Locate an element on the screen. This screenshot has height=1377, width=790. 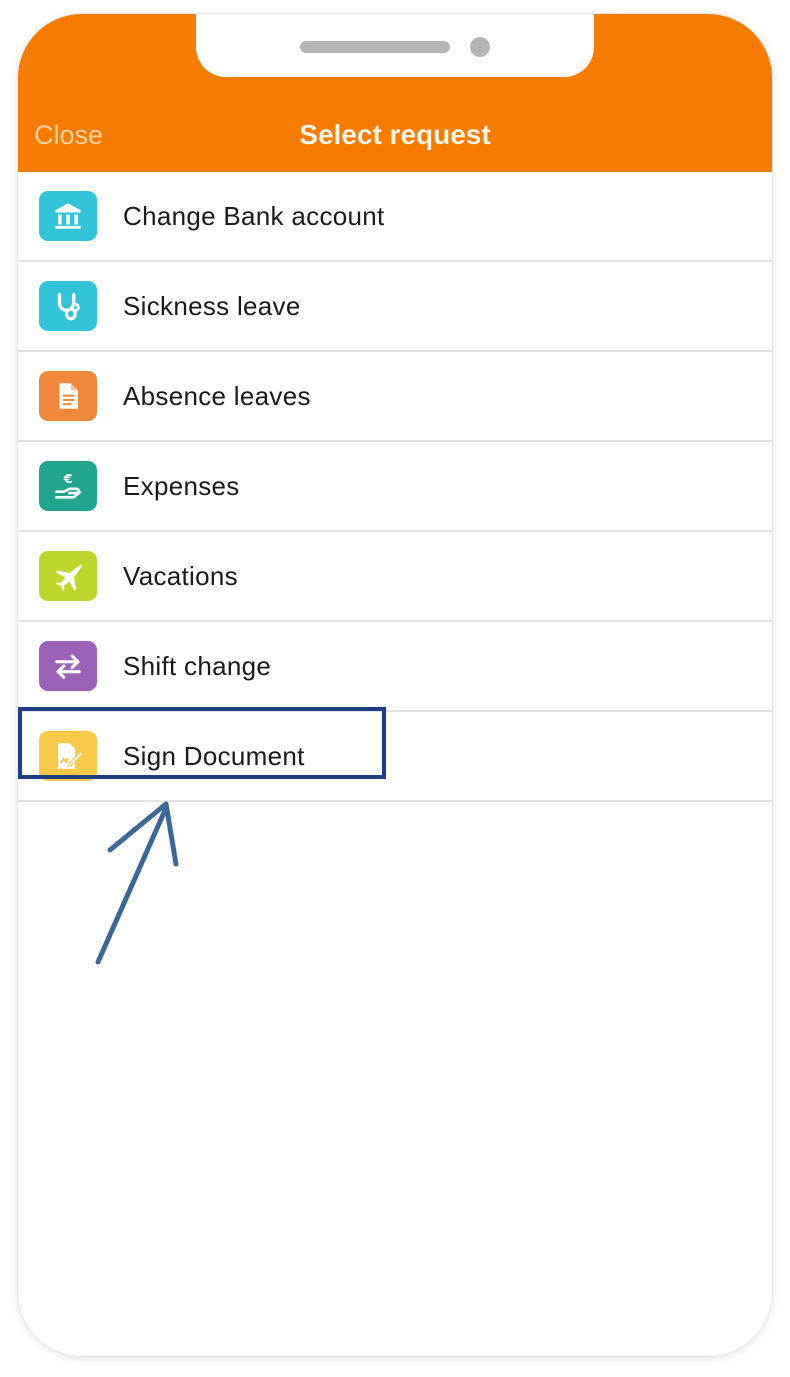
airplane-icon is located at coordinates (68, 576).